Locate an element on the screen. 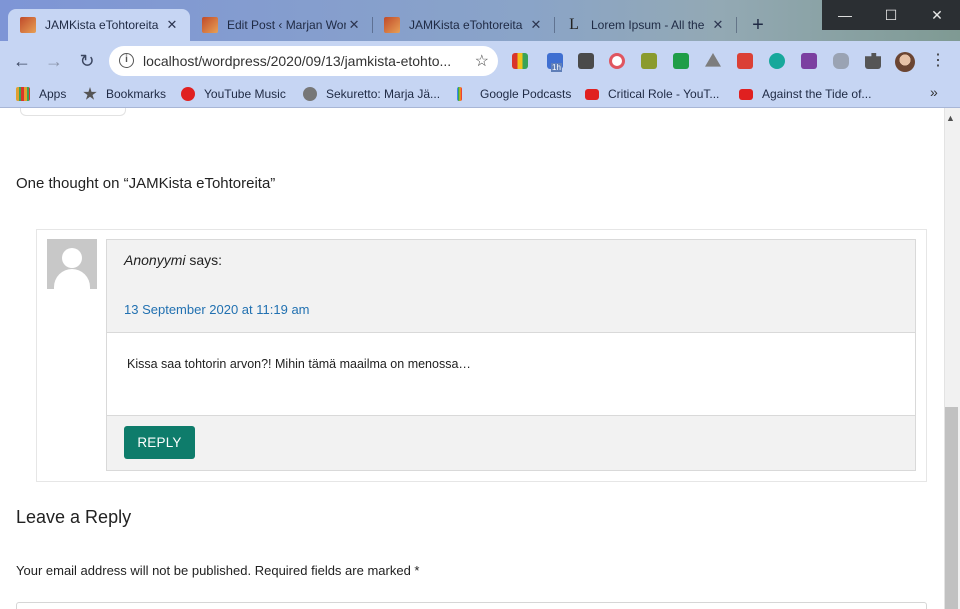 Image resolution: width=960 pixels, height=609 pixels. todoist-extension-icon is located at coordinates (745, 61).